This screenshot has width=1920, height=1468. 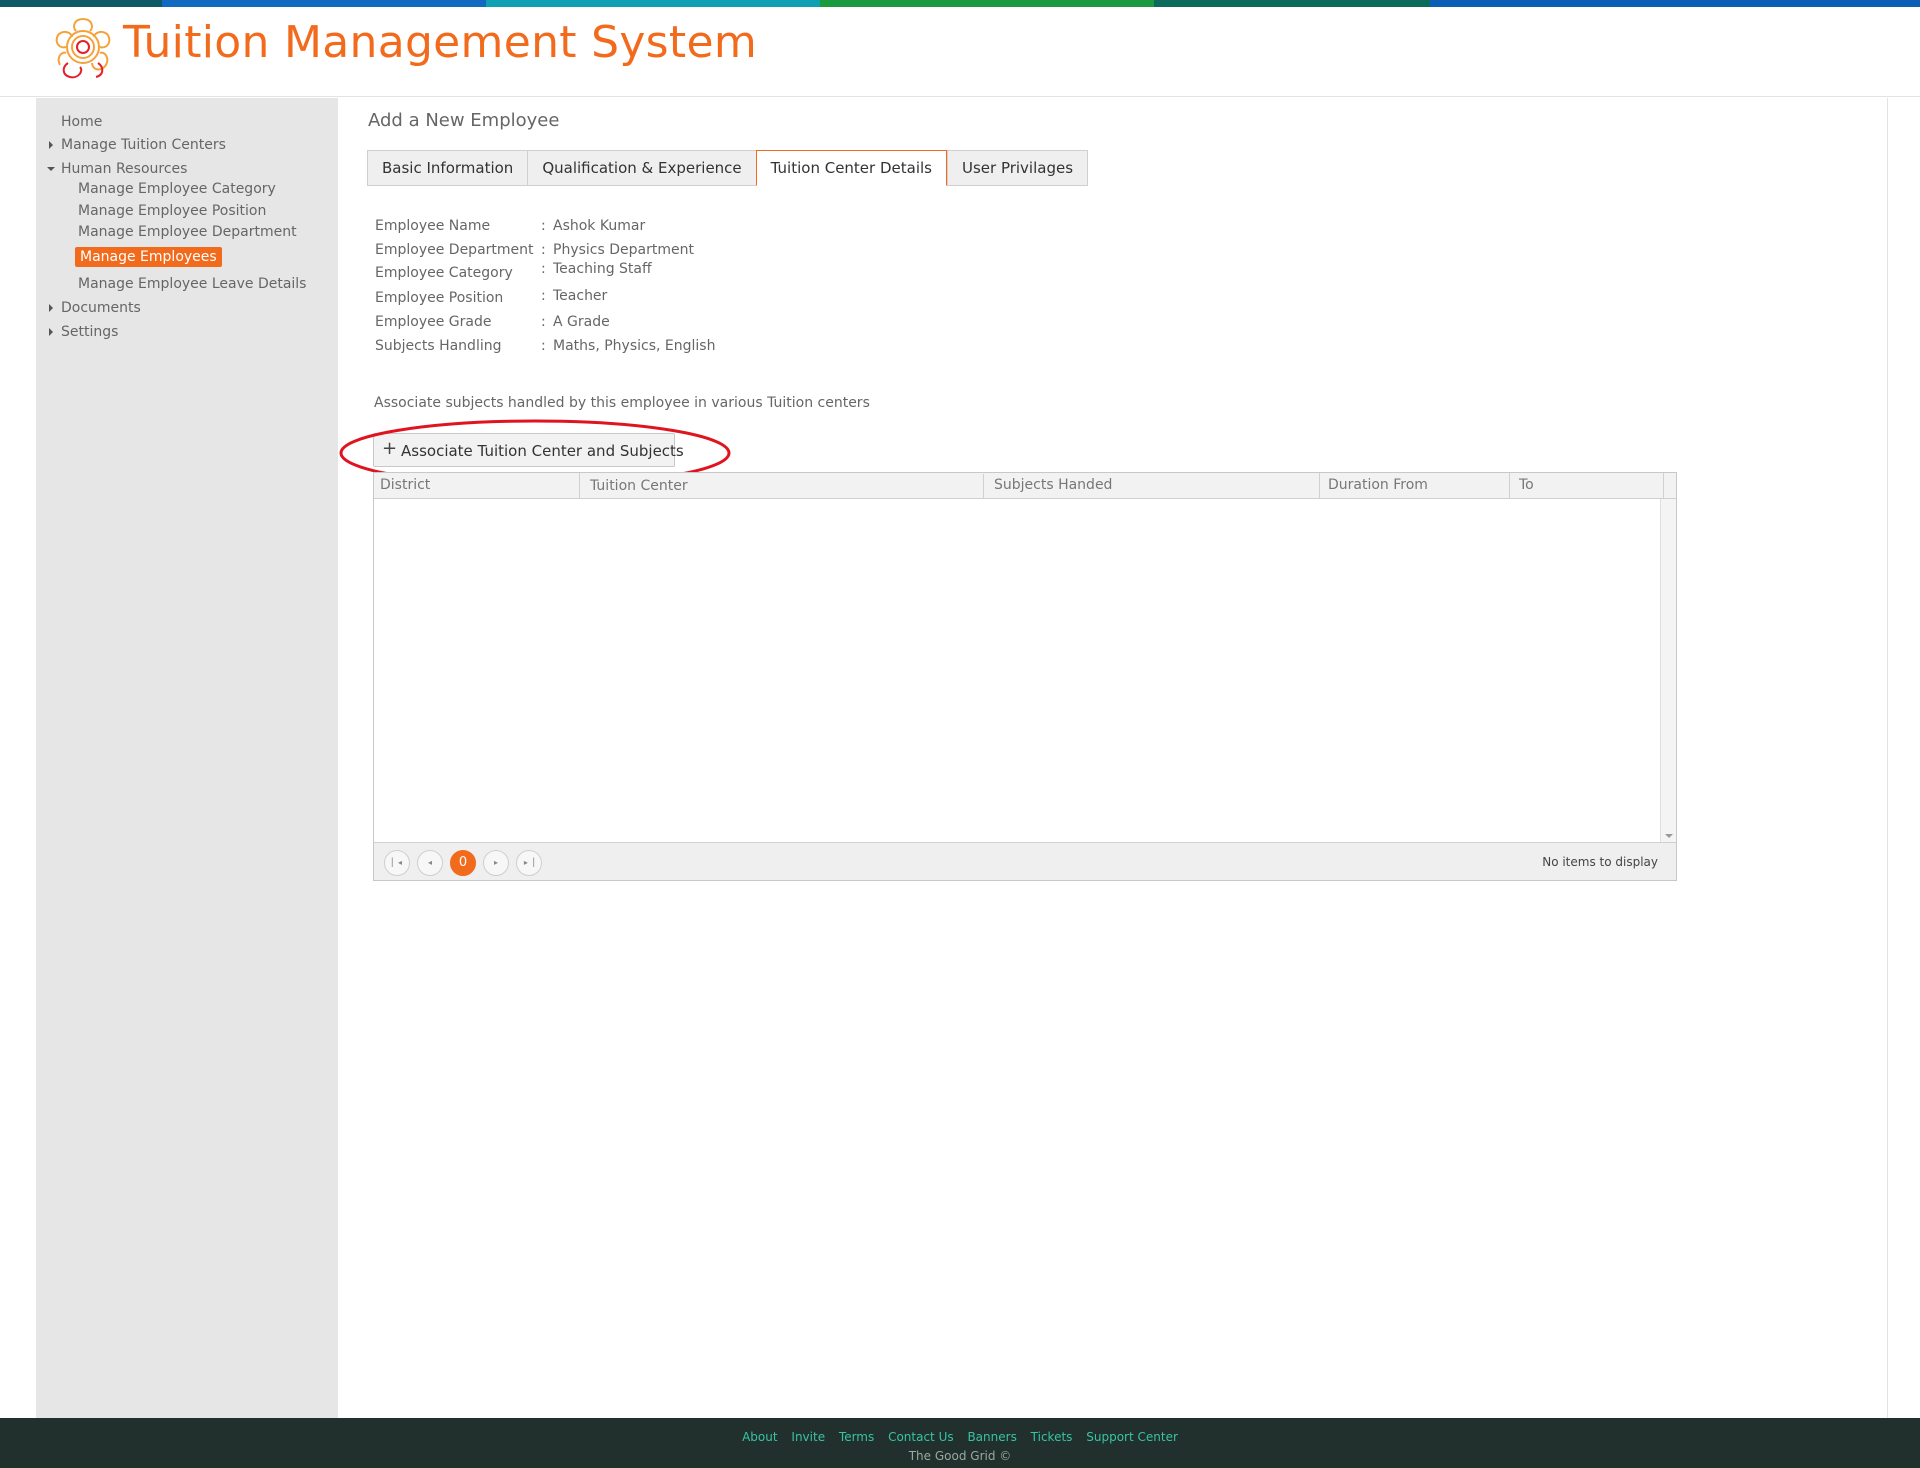 I want to click on sidebar-item-human-resources: Human Resources, so click(x=117, y=169).